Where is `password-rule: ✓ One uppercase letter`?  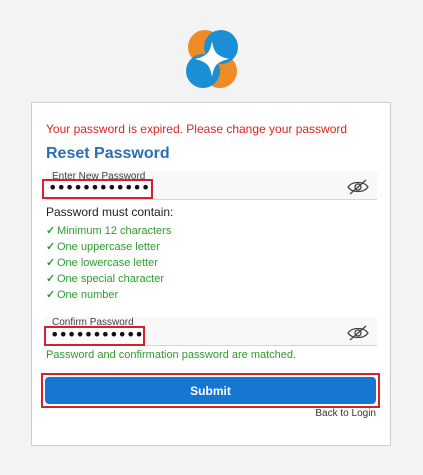
password-rule: ✓ One uppercase letter is located at coordinates (103, 247).